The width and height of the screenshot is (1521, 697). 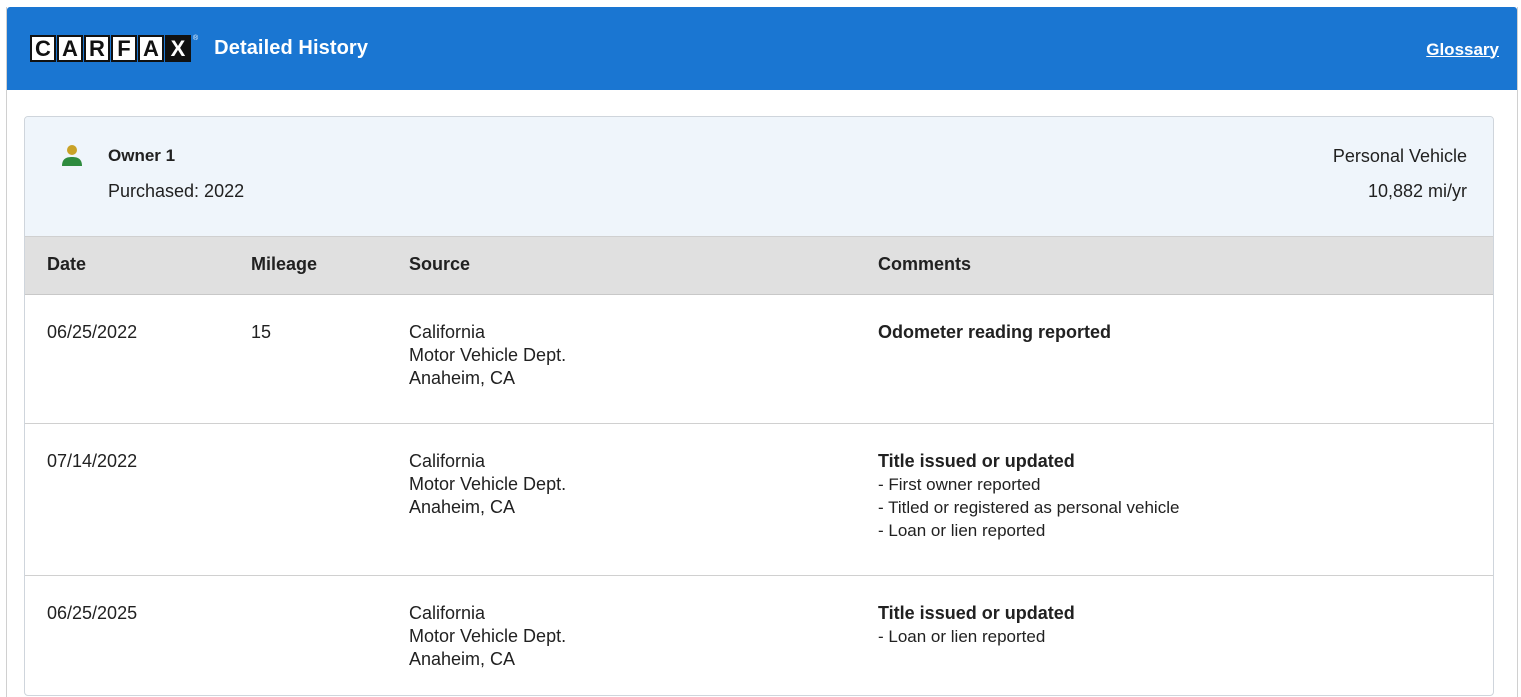 I want to click on logo-letter: F, so click(x=124, y=48).